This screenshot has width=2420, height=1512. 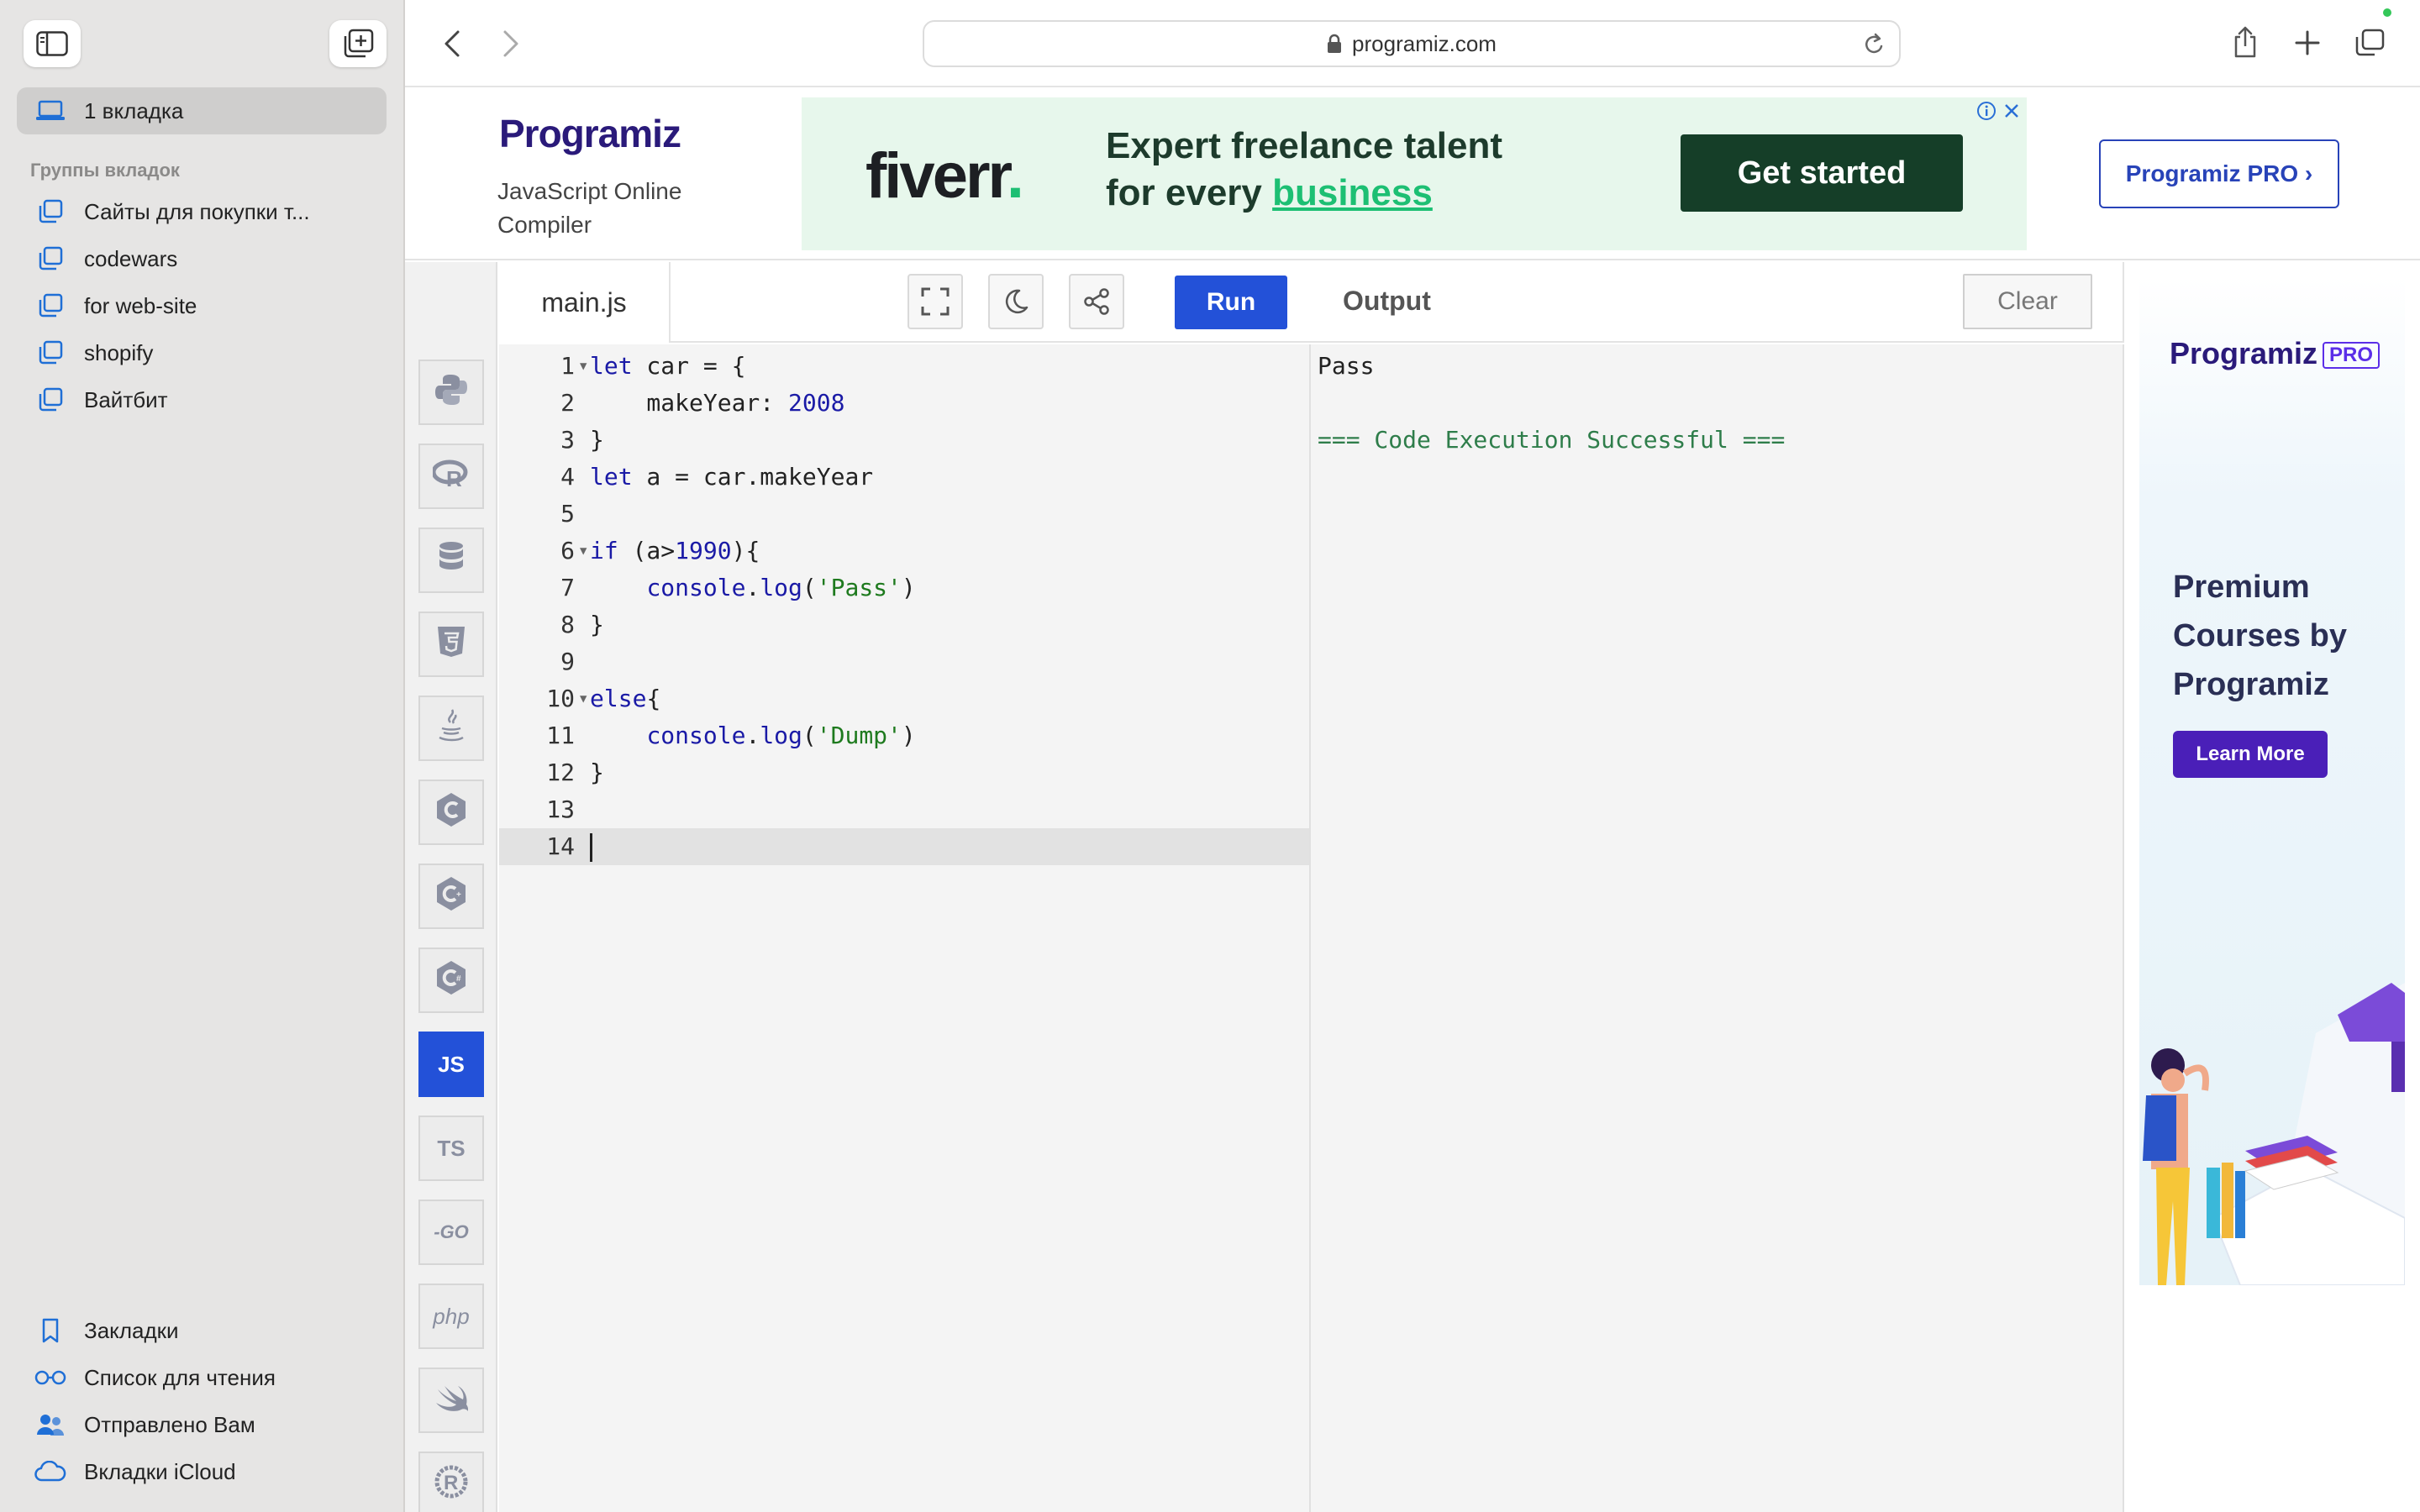 I want to click on language-js: JS, so click(x=451, y=1064).